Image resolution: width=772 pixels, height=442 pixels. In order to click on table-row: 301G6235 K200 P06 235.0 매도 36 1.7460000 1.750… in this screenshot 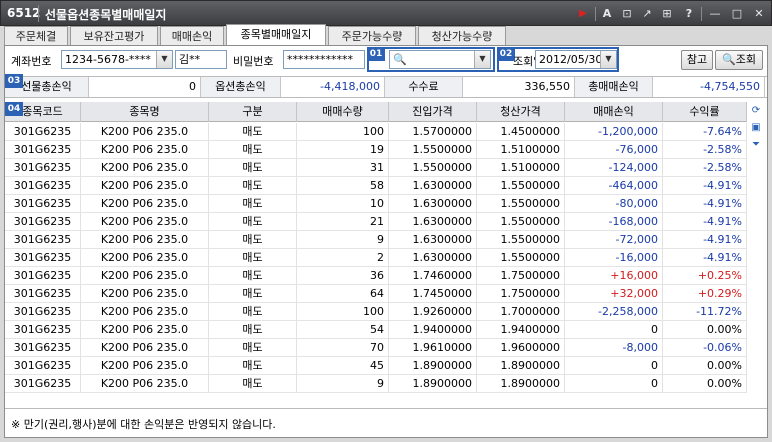, I will do `click(376, 276)`.